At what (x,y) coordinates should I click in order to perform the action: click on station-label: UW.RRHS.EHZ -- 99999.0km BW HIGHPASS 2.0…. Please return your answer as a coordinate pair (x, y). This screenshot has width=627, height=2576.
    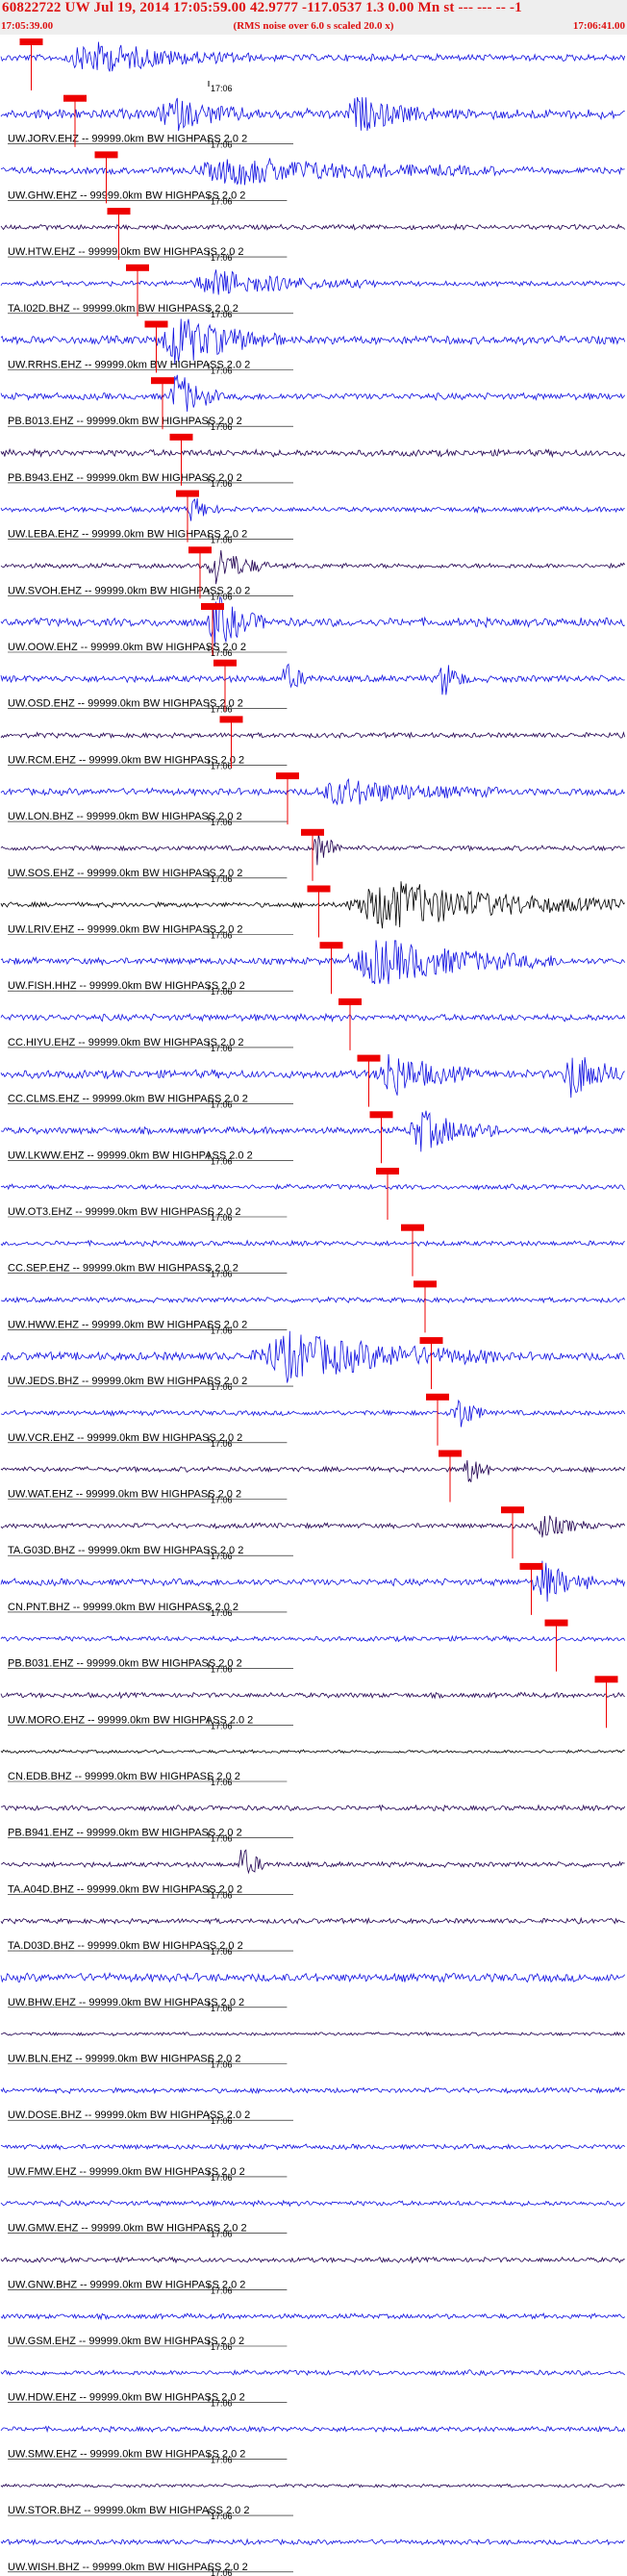
    Looking at the image, I should click on (129, 366).